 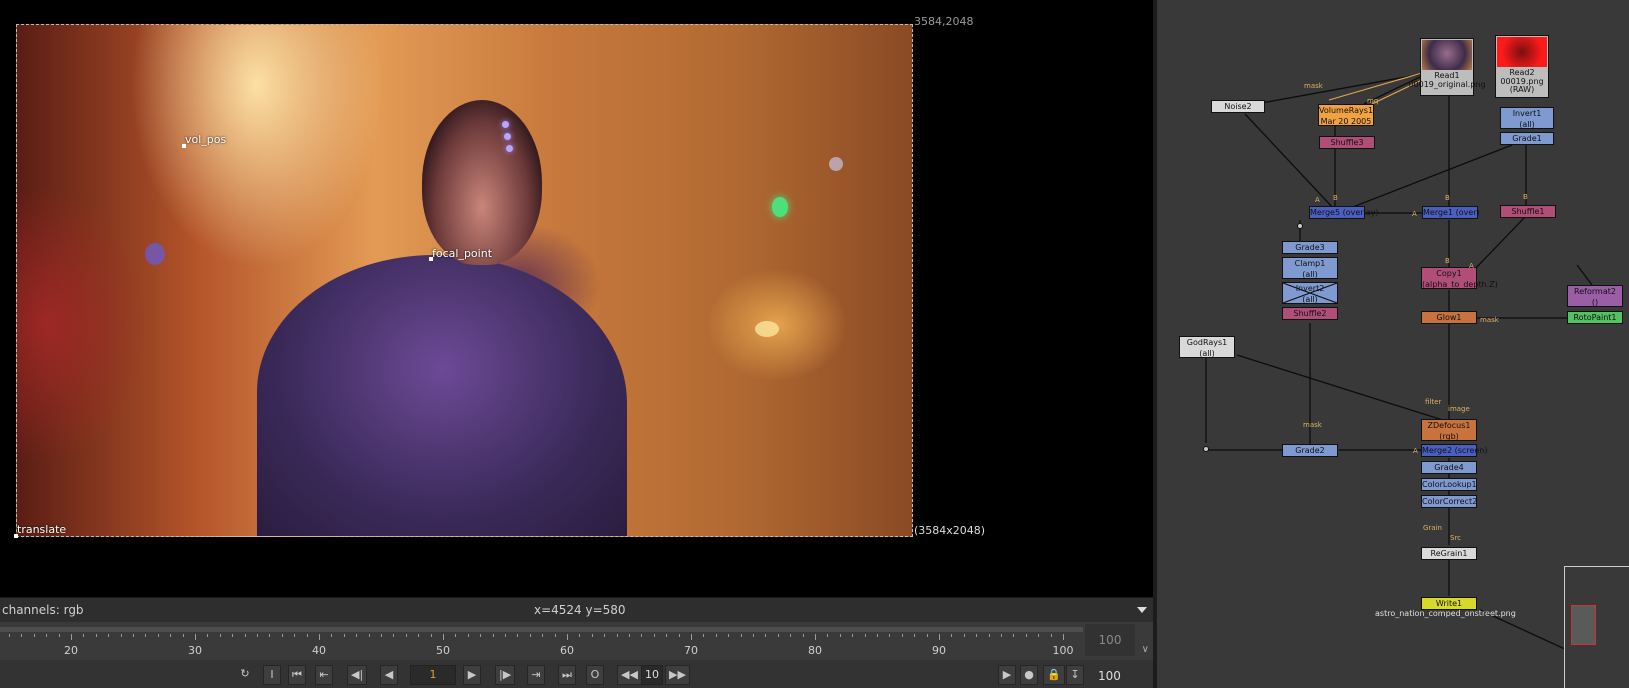 I want to click on node-godrays1: GodRays1 (all), so click(x=1207, y=347).